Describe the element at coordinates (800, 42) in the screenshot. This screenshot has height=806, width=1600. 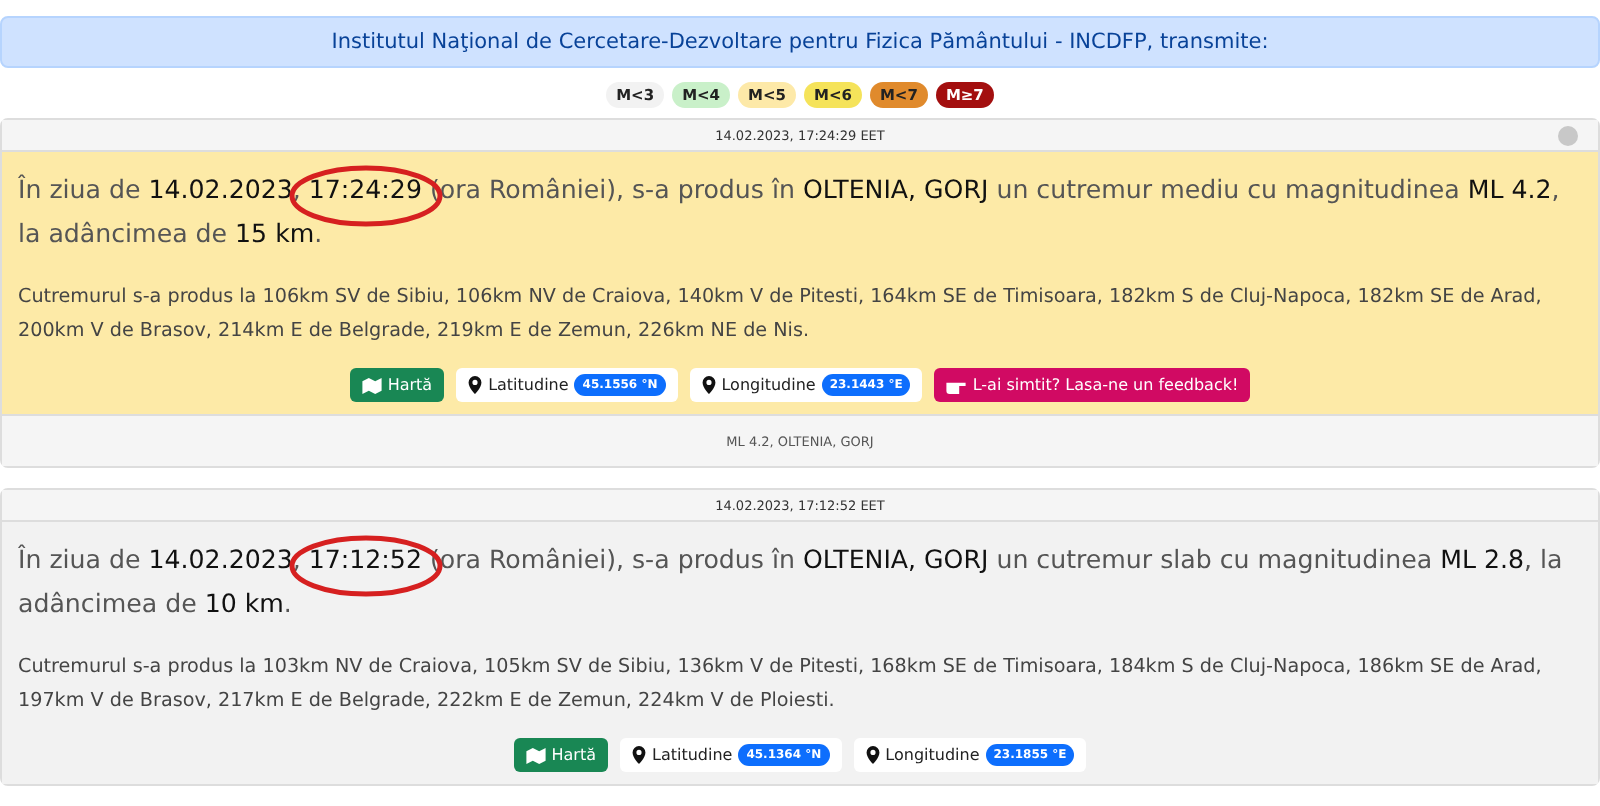
I see `info-banner: Institutul Naţional de Cercetare-Dezvoltare pentru Fizica Pământului - INCDFP, transmite:` at that location.